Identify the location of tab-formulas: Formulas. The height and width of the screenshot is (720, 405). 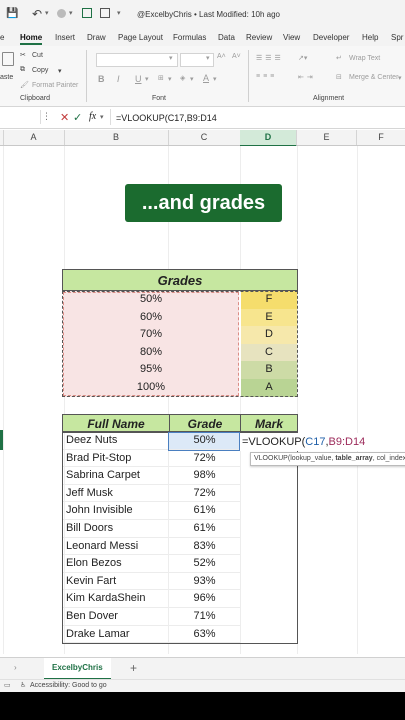
(189, 37).